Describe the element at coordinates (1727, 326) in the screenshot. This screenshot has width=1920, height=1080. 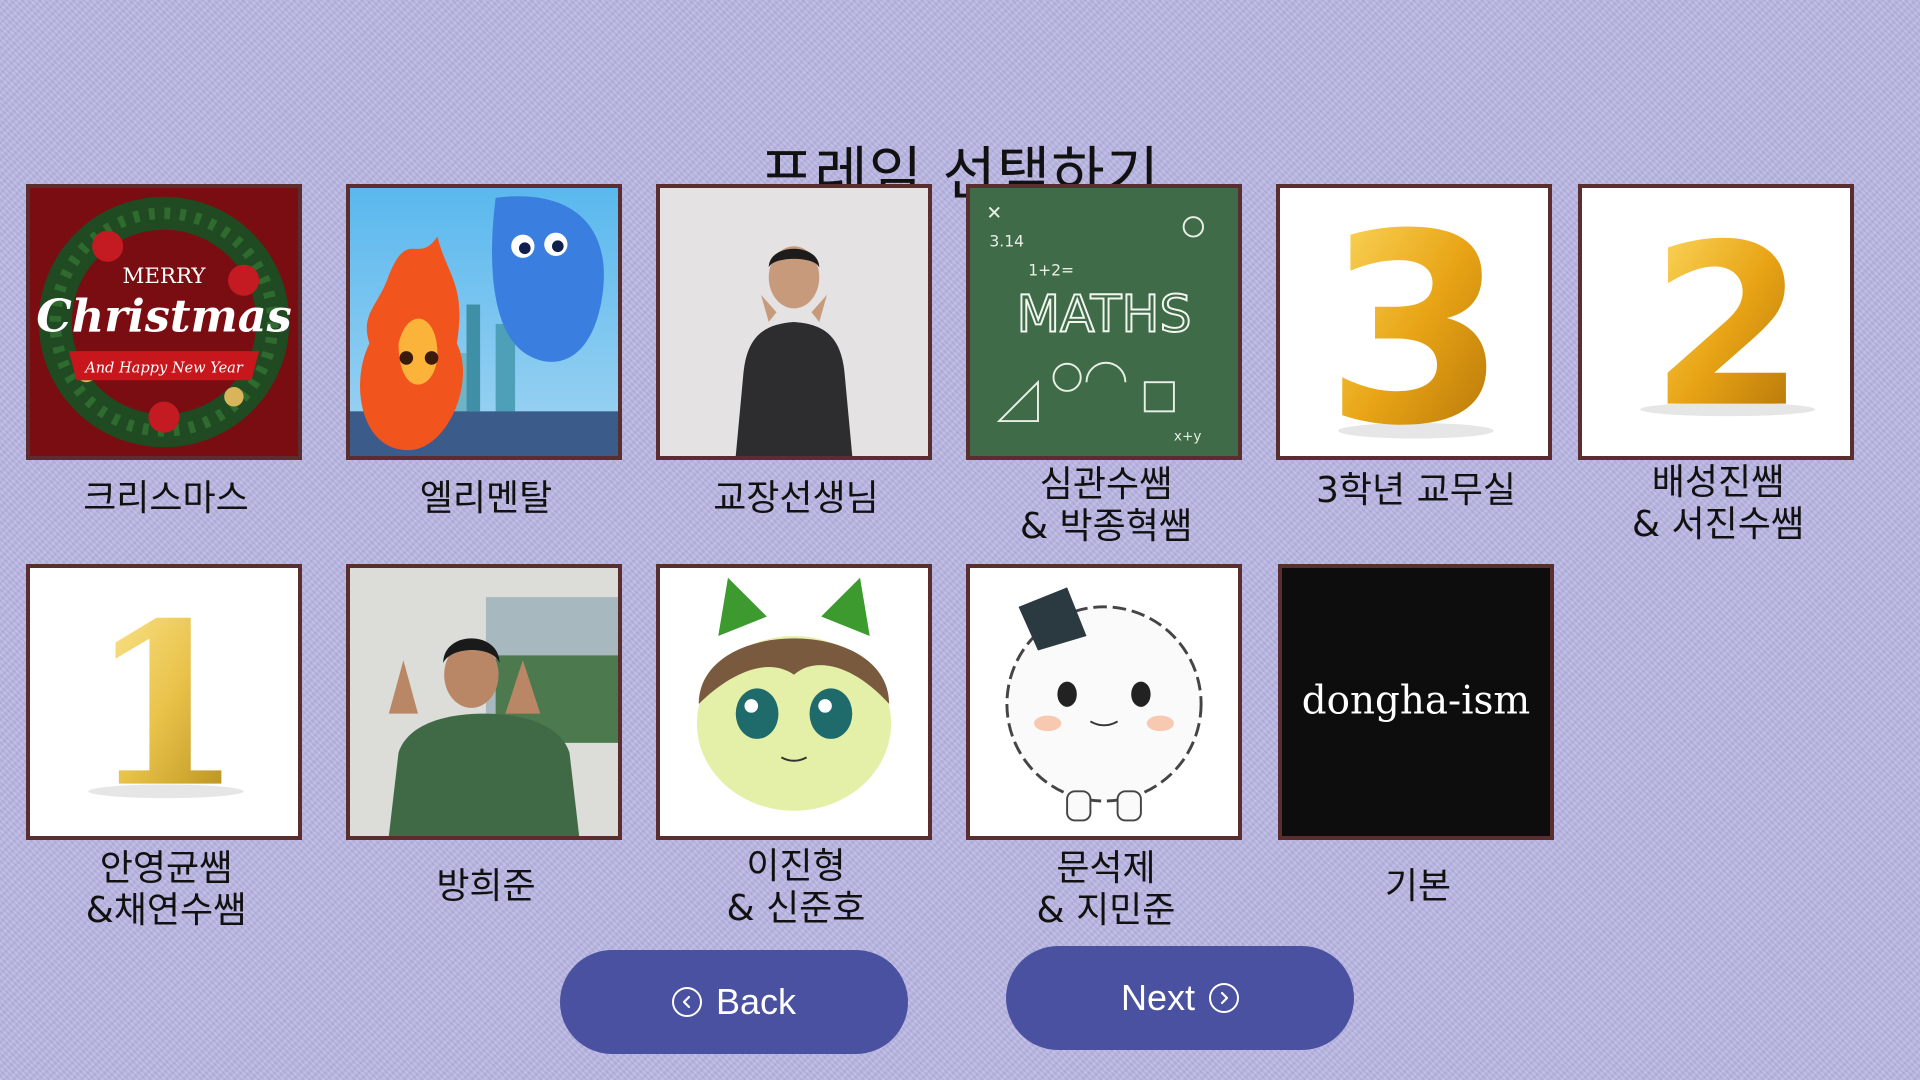
I see `svg-text: 2` at that location.